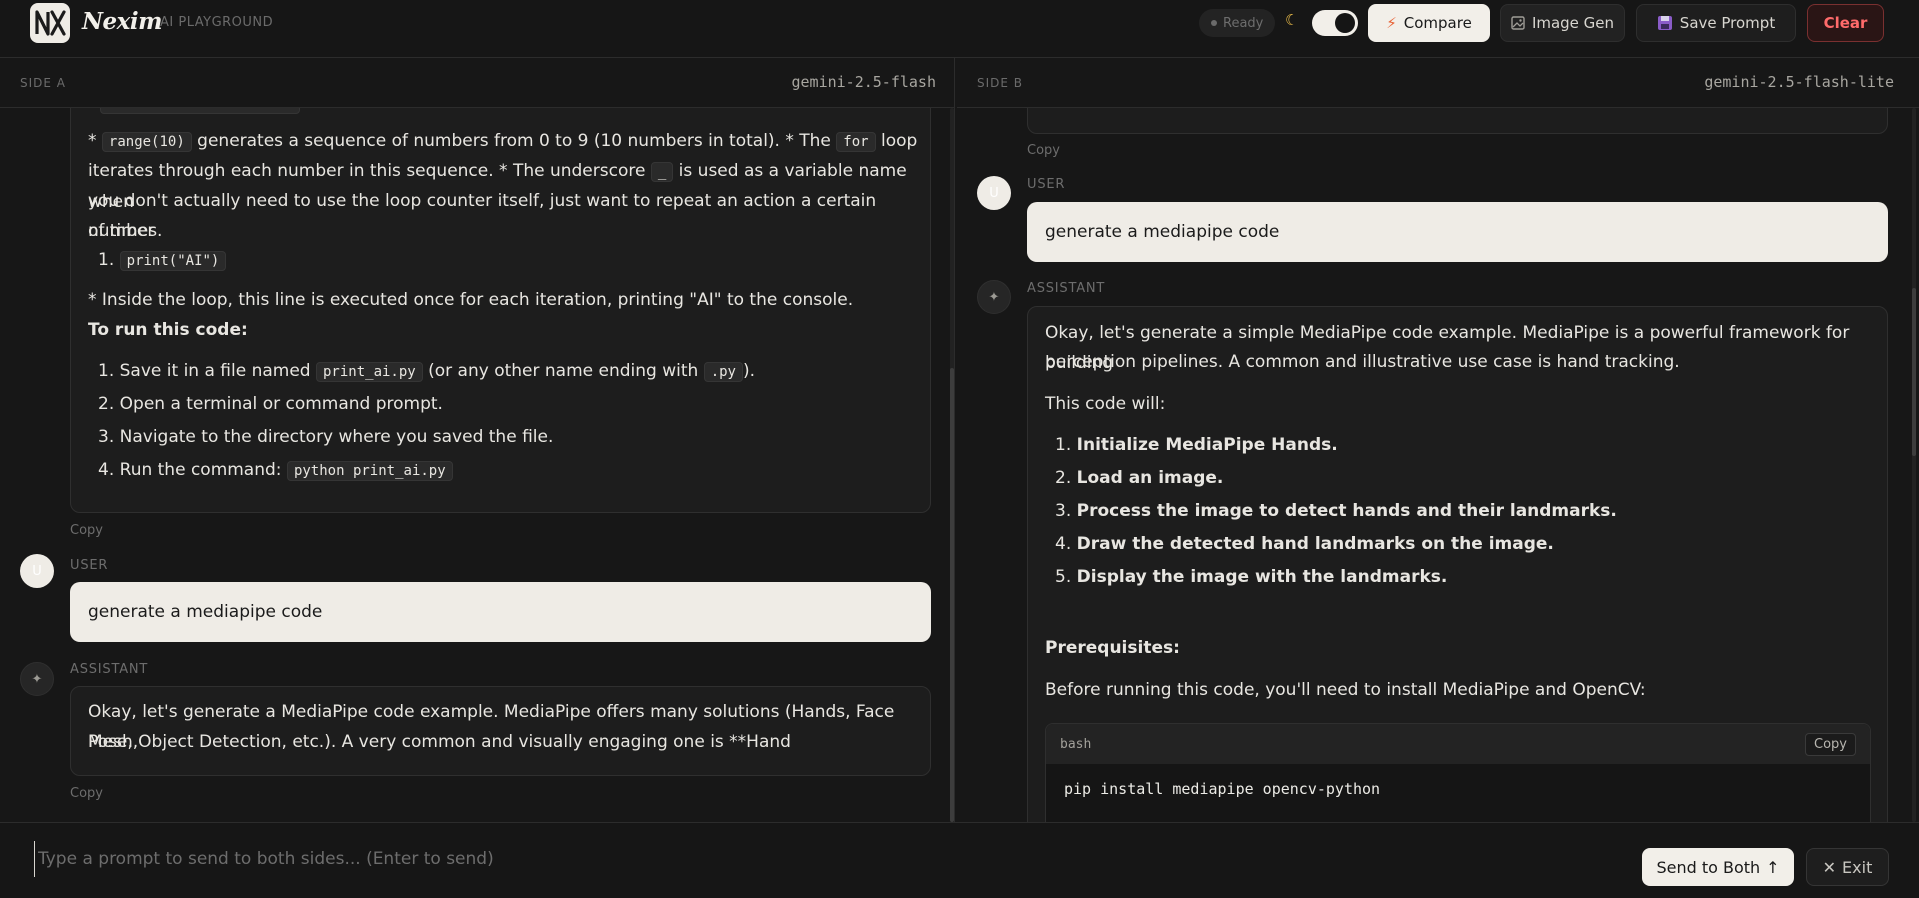 The height and width of the screenshot is (898, 1919). I want to click on compare-button: ⚡ Compare, so click(1429, 23).